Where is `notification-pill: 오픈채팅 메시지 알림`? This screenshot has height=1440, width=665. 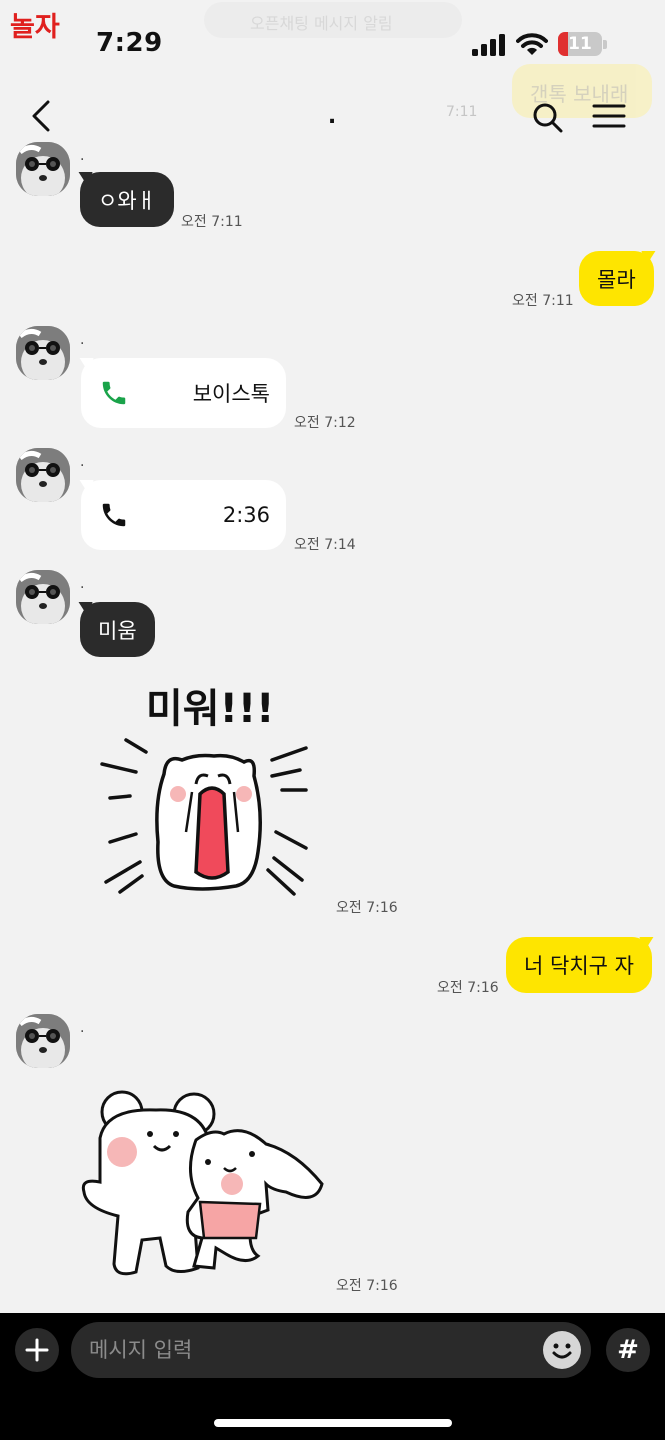
notification-pill: 오픈채팅 메시지 알림 is located at coordinates (333, 20).